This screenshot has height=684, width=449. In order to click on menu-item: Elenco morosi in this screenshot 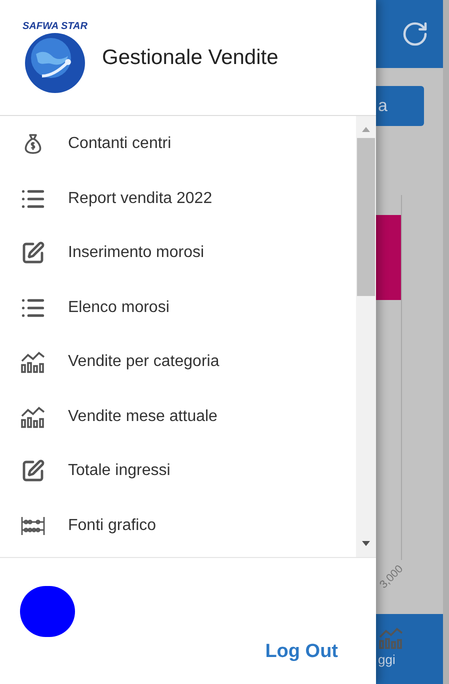, I will do `click(178, 307)`.